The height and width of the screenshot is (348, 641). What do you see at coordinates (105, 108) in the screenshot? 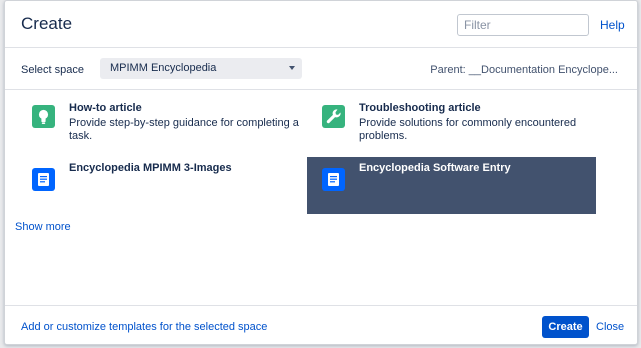
I see `template-name: How-to article` at bounding box center [105, 108].